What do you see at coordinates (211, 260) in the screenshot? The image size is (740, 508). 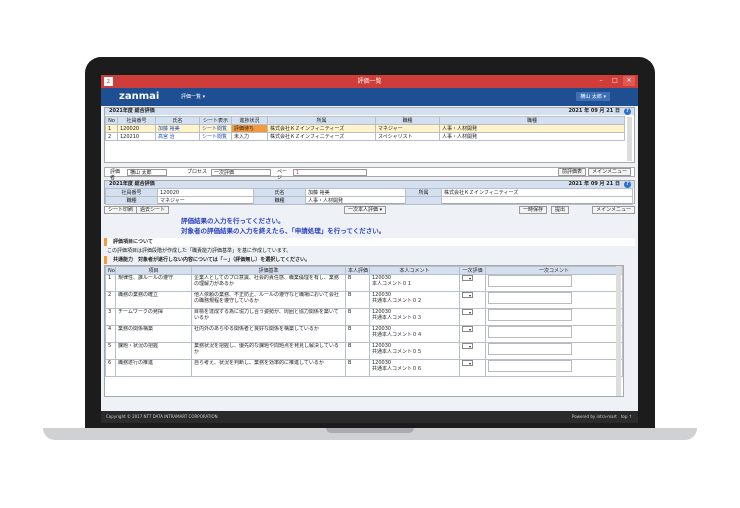 I see `section-title: 共通能力 対象者が遂行しない内容については「－」（評価無し）を選択してください。` at bounding box center [211, 260].